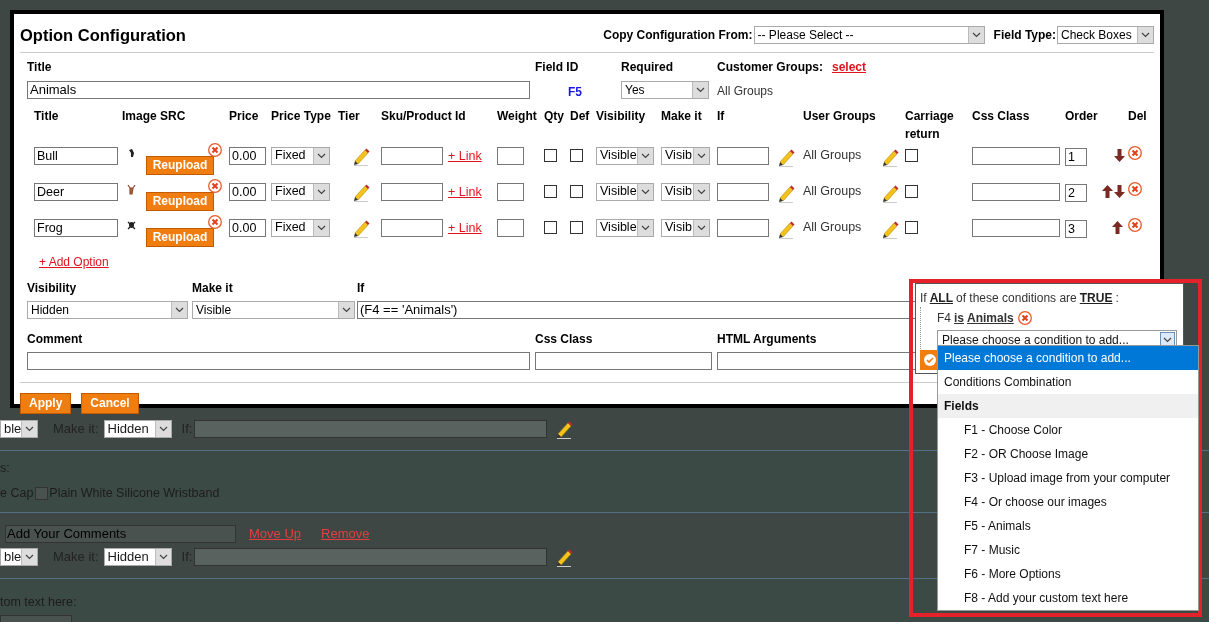 This screenshot has width=1209, height=622. What do you see at coordinates (1068, 526) in the screenshot?
I see `dropdown-option: F5 - Animals` at bounding box center [1068, 526].